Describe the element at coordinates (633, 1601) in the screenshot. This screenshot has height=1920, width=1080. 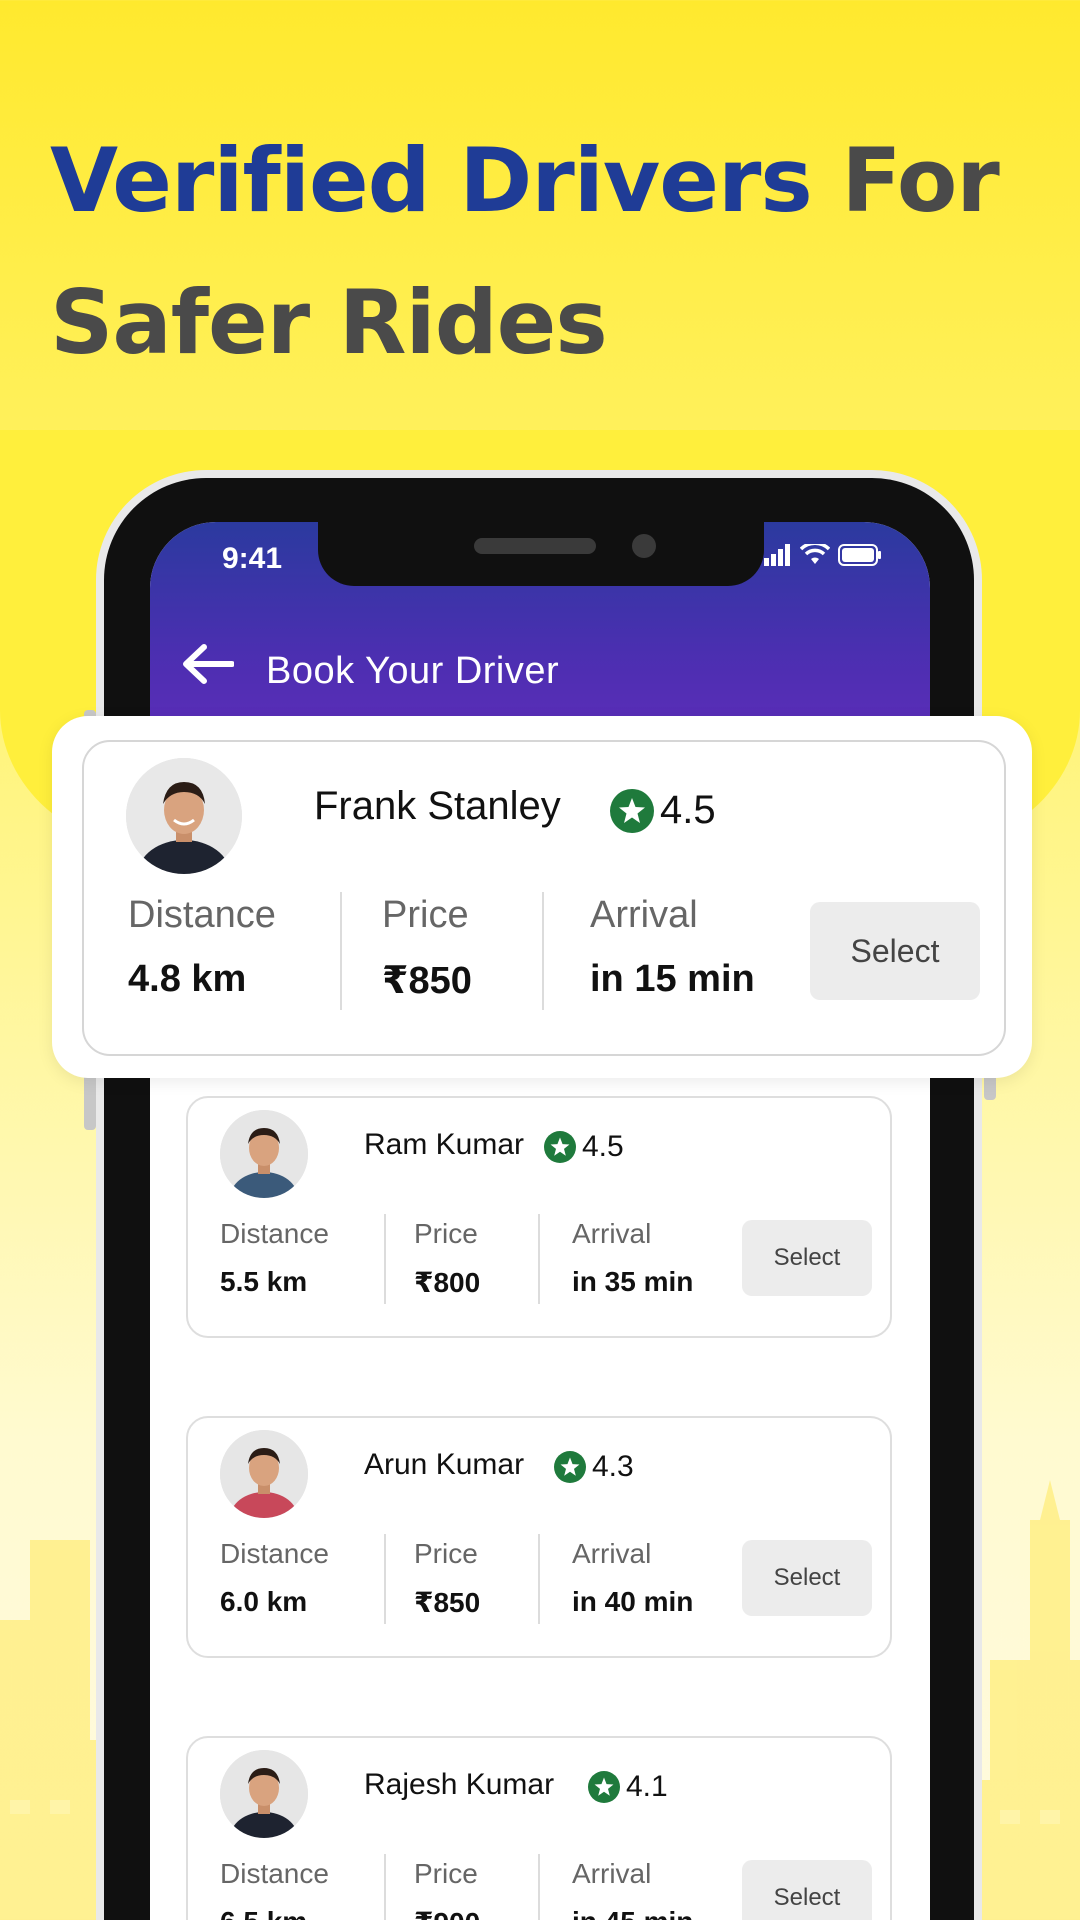
I see `arrival-value: in 40 min` at that location.